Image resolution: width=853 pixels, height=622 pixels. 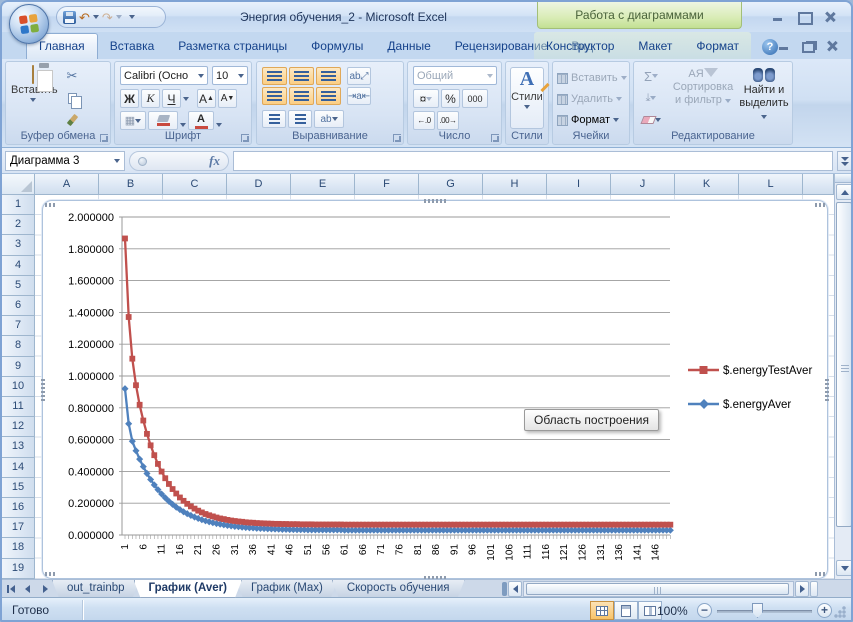 I want to click on borders-button: ▦, so click(x=133, y=120).